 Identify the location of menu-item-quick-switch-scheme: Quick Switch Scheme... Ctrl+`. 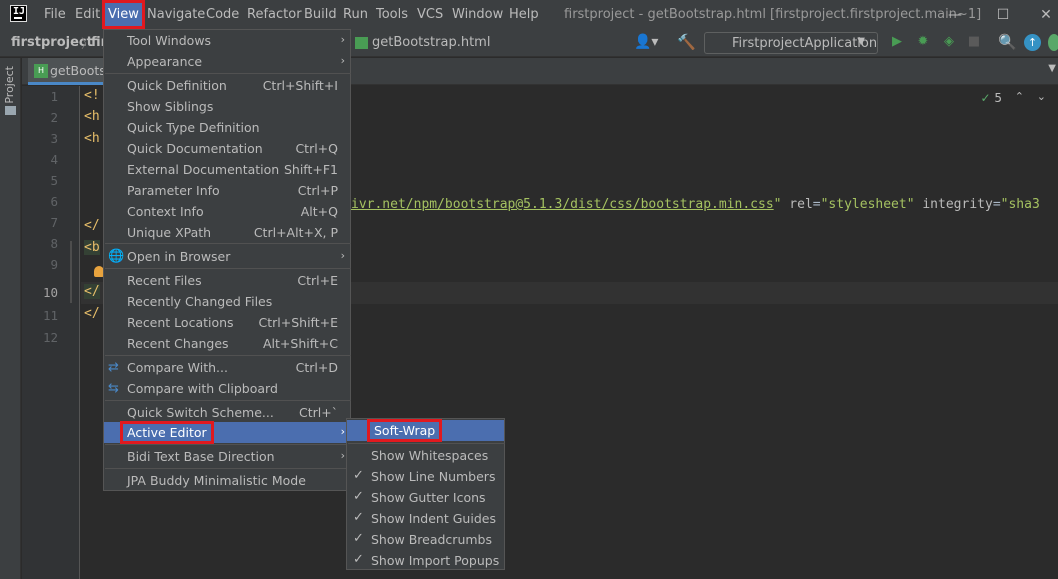
(227, 412).